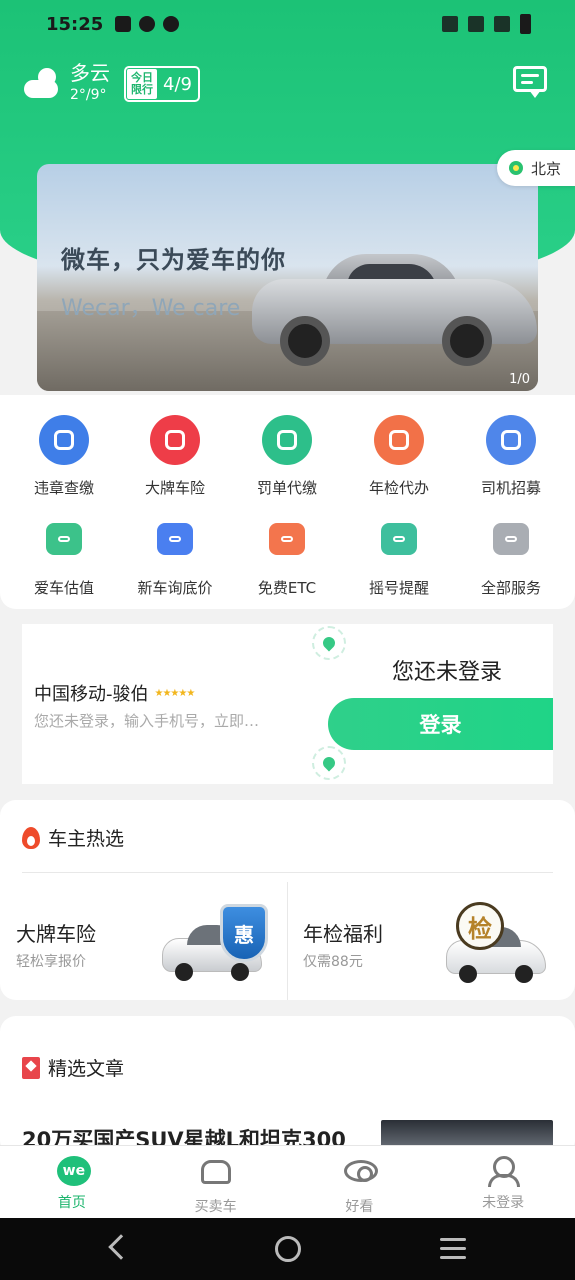 This screenshot has width=575, height=1280. I want to click on bottom-tab-bar: we 首页 买卖车 好看 未登录, so click(287, 1181).